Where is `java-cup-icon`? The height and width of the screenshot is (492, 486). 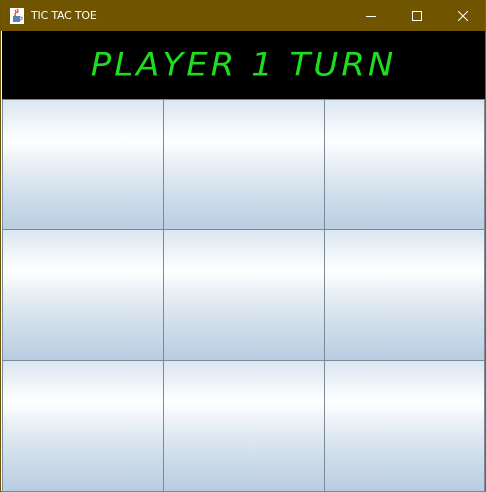 java-cup-icon is located at coordinates (17, 16).